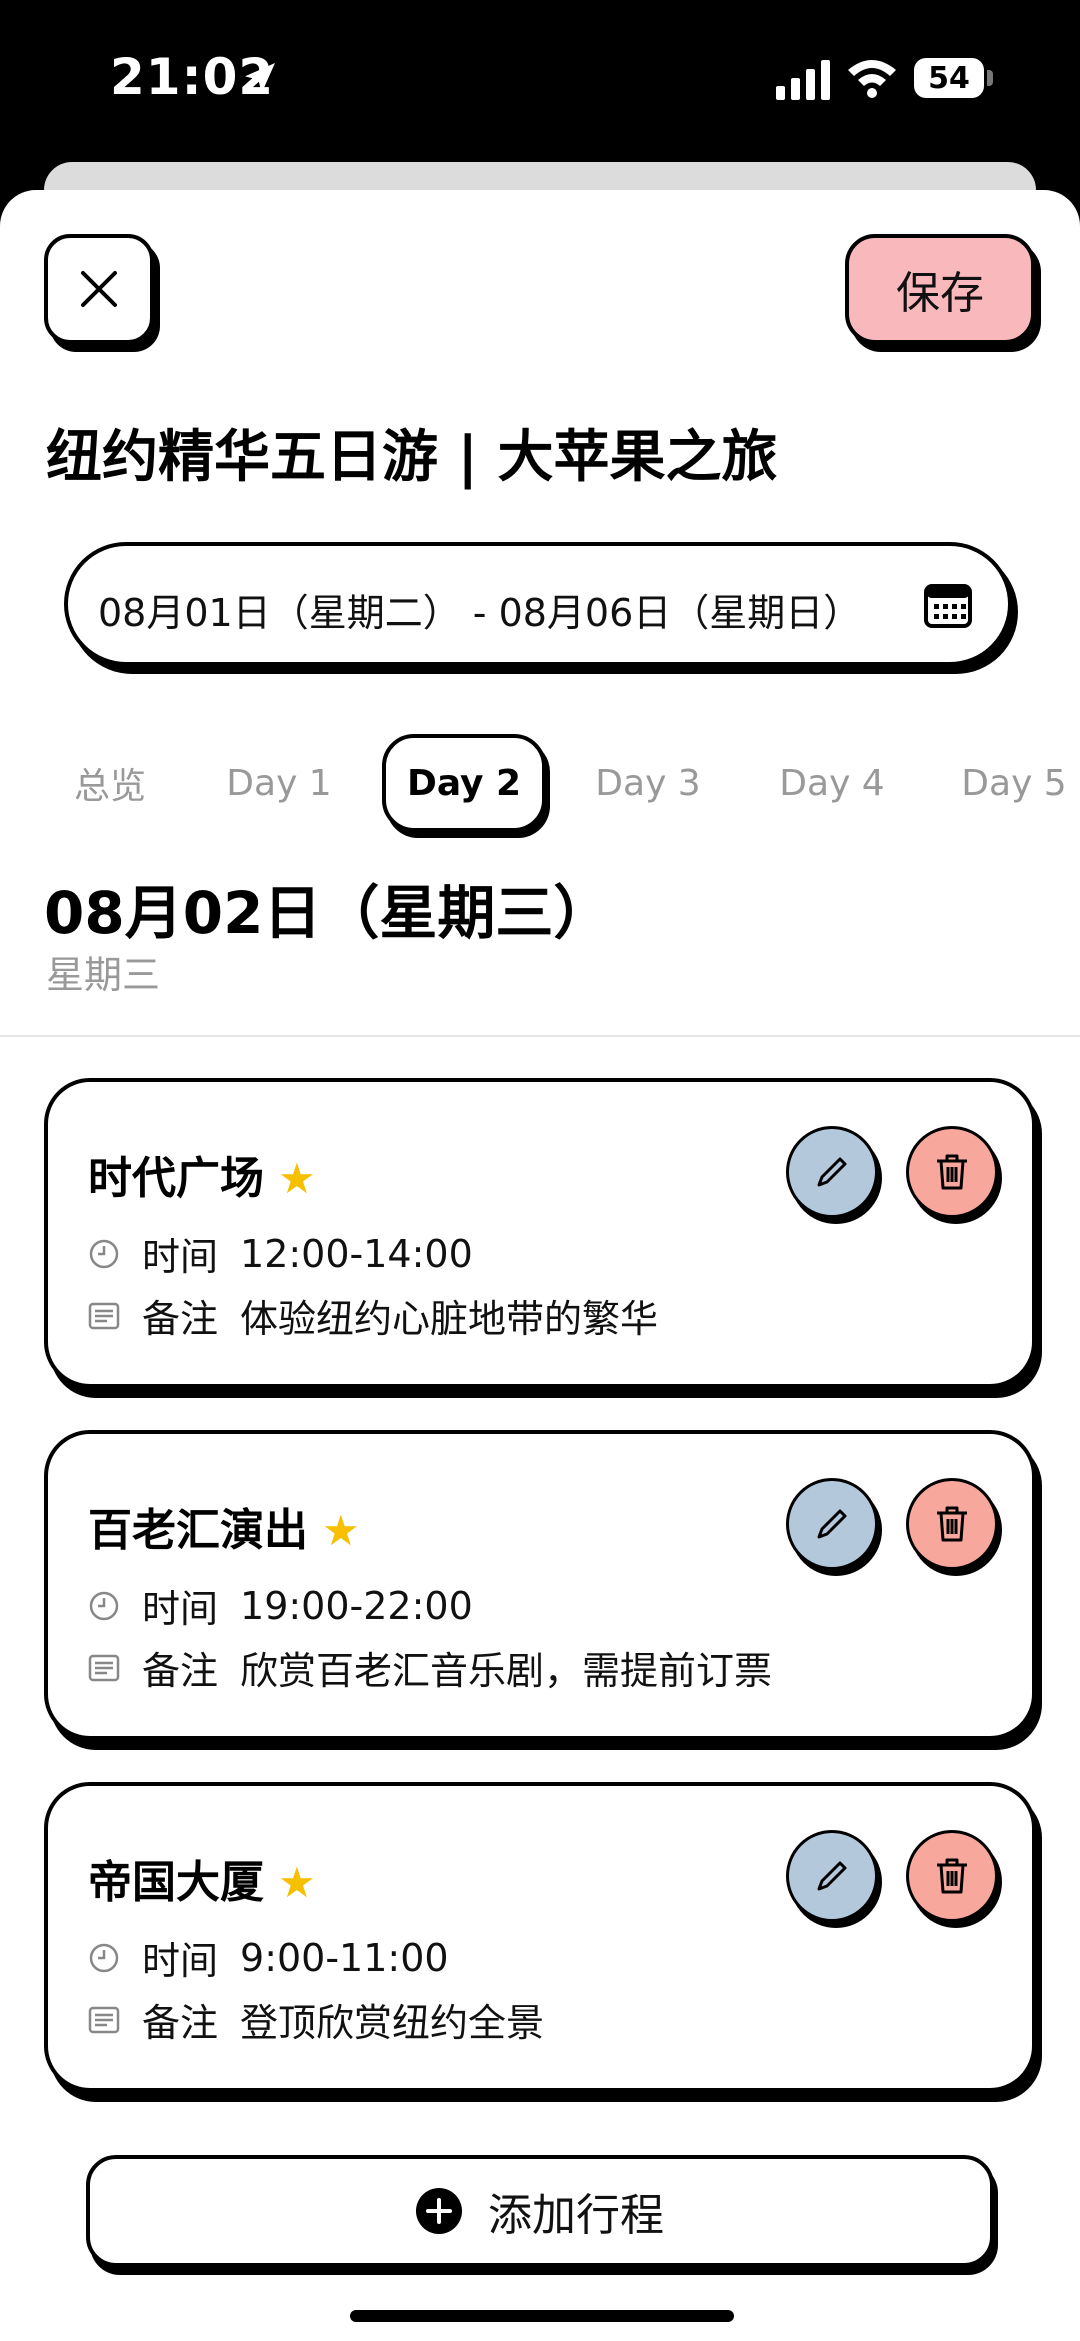 The image size is (1080, 2341). Describe the element at coordinates (948, 606) in the screenshot. I see `calendar-icon` at that location.